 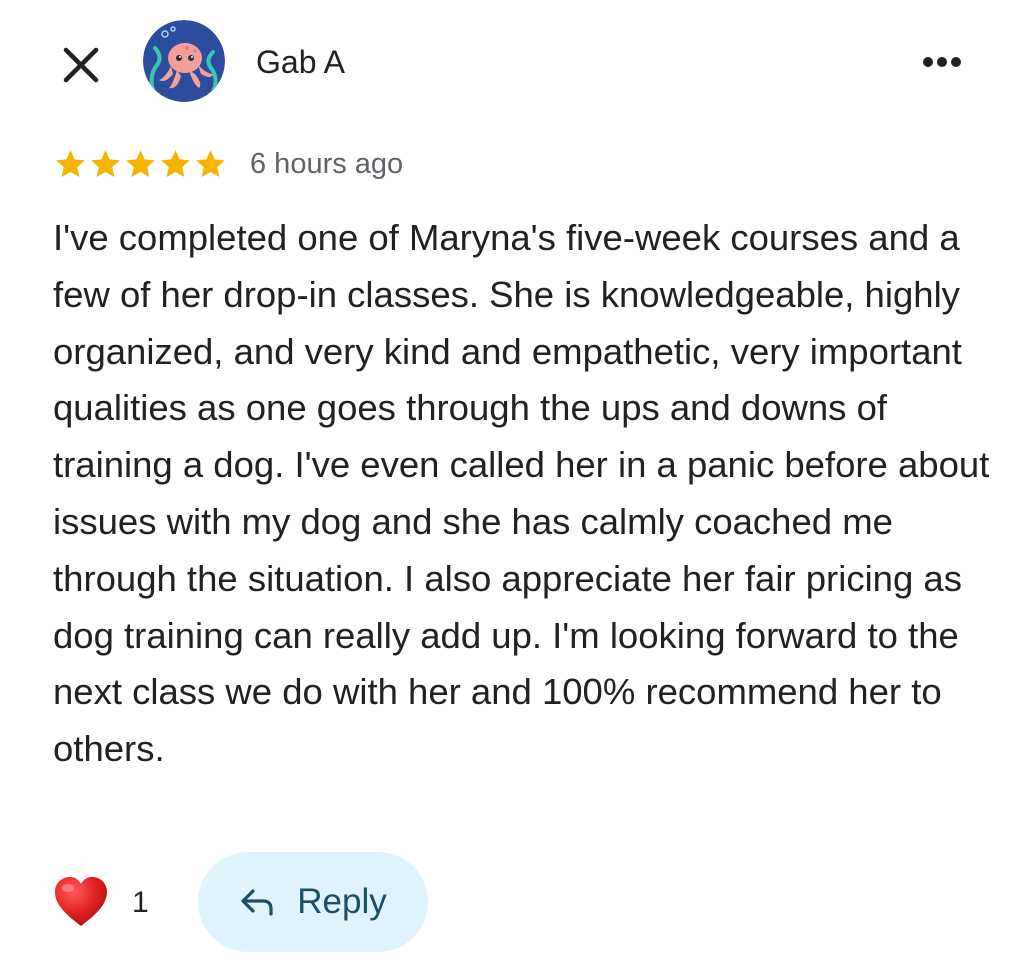 I want to click on rating-row: 6 hours ago, so click(x=228, y=164).